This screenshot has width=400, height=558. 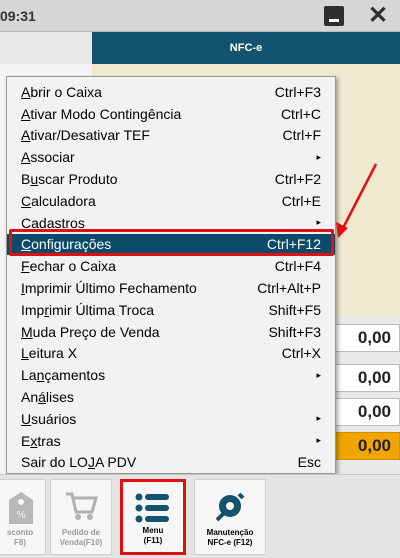 I want to click on menu-item: Lançamentos ▸, so click(x=171, y=375).